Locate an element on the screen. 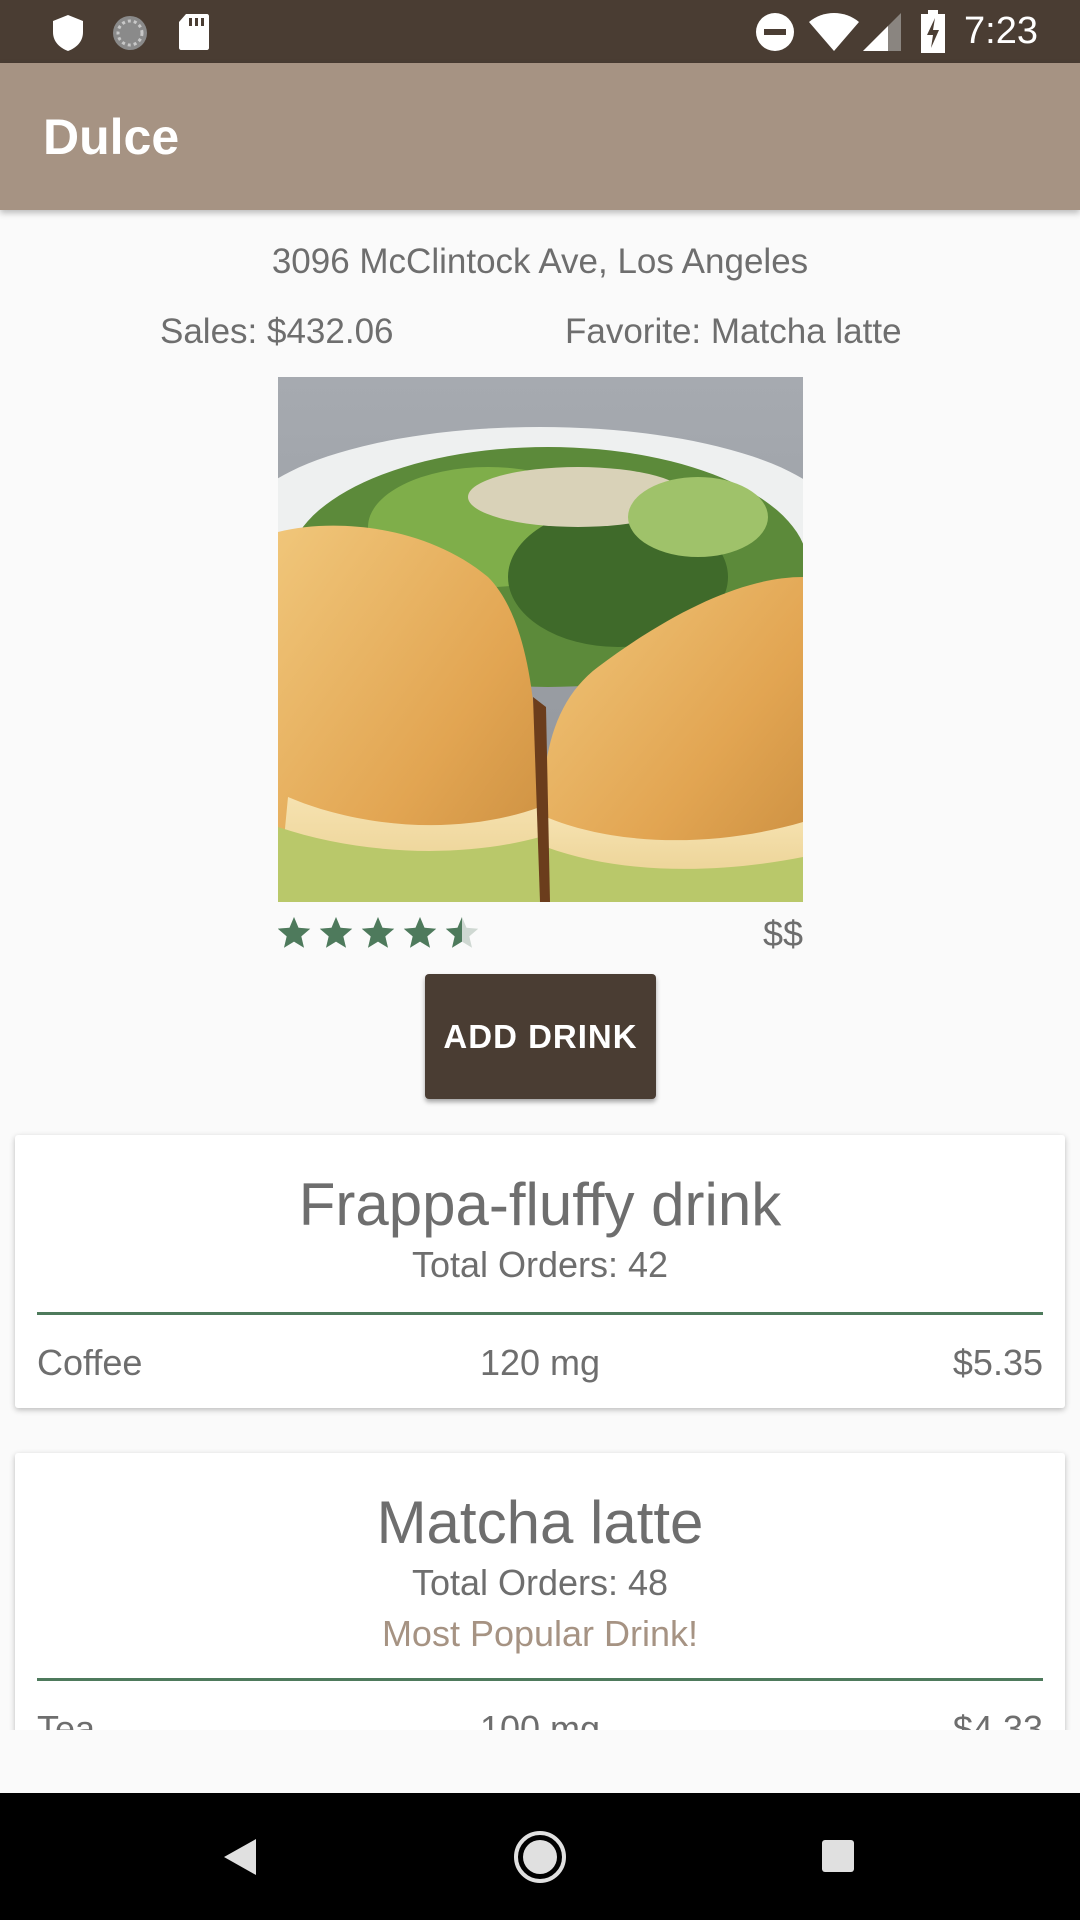  drink-name: Matcha latte is located at coordinates (540, 1522).